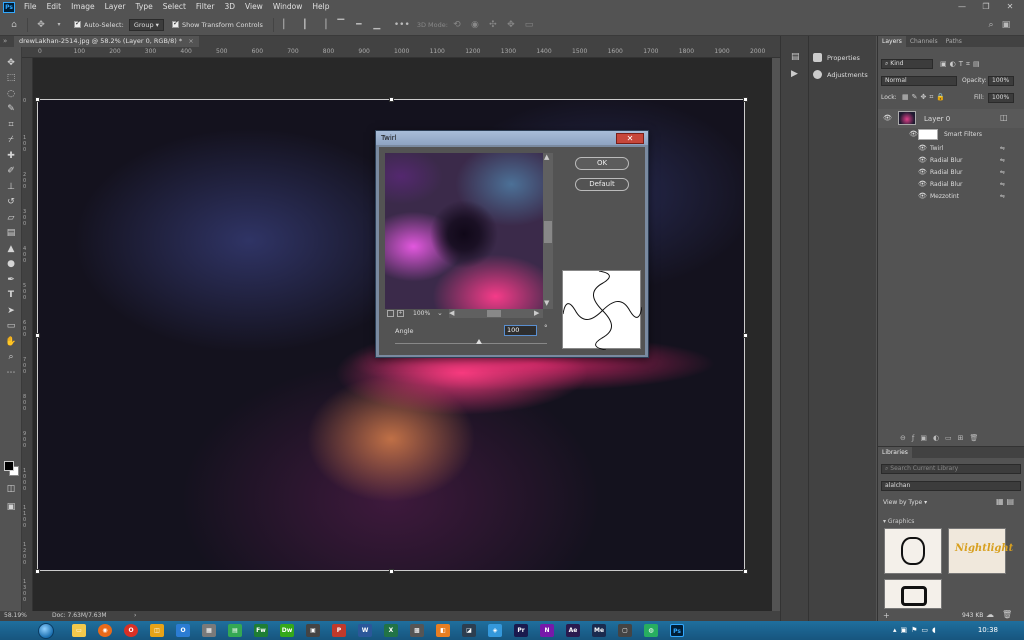  I want to click on shape-tool-icon: ▭, so click(11, 327).